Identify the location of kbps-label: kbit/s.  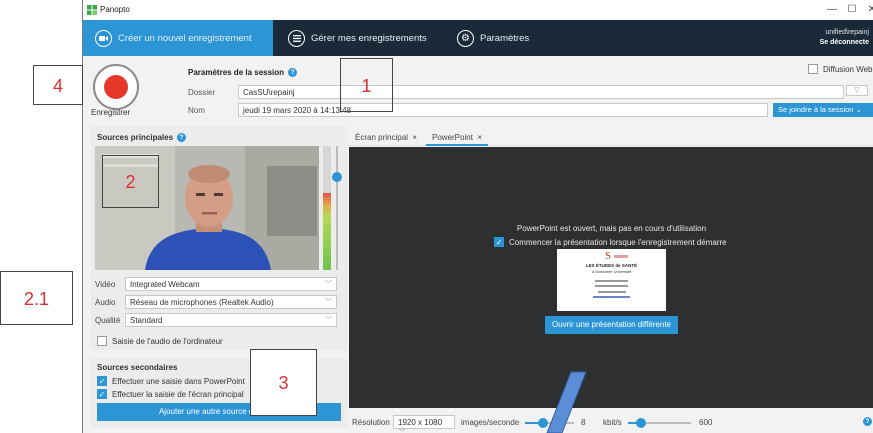
(612, 422).